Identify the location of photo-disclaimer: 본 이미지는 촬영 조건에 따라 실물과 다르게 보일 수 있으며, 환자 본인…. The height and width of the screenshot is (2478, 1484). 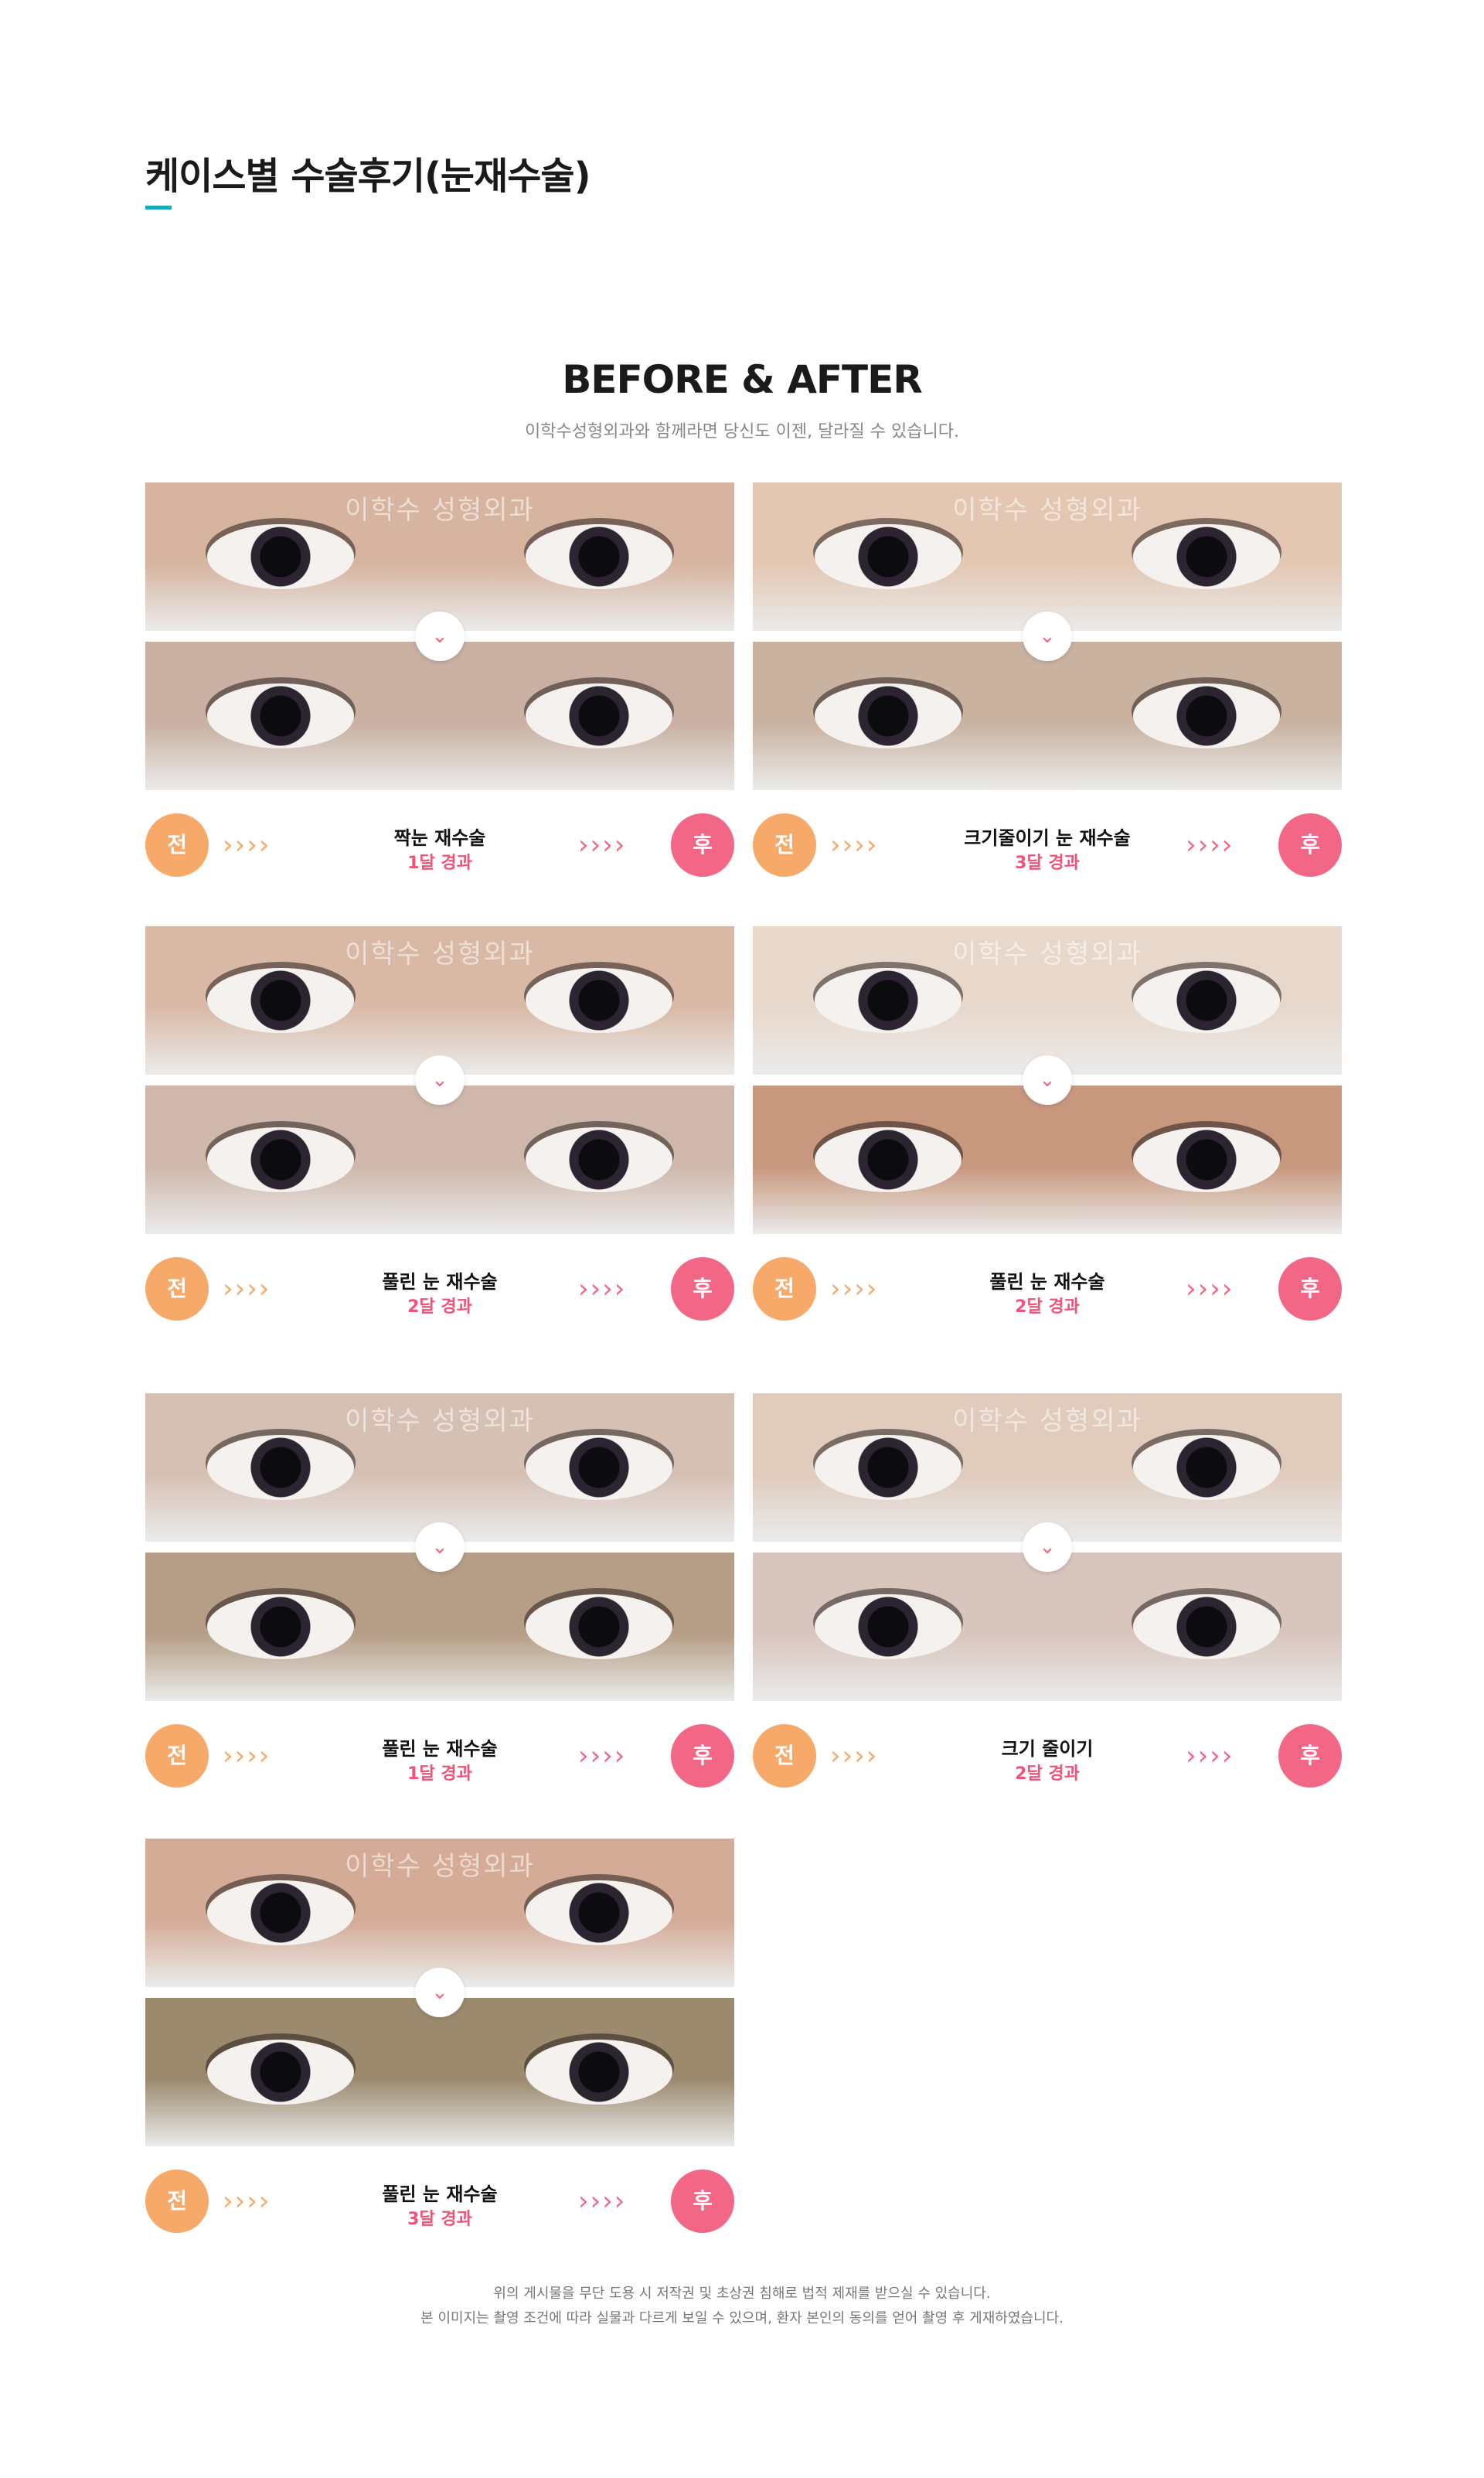
(742, 2318).